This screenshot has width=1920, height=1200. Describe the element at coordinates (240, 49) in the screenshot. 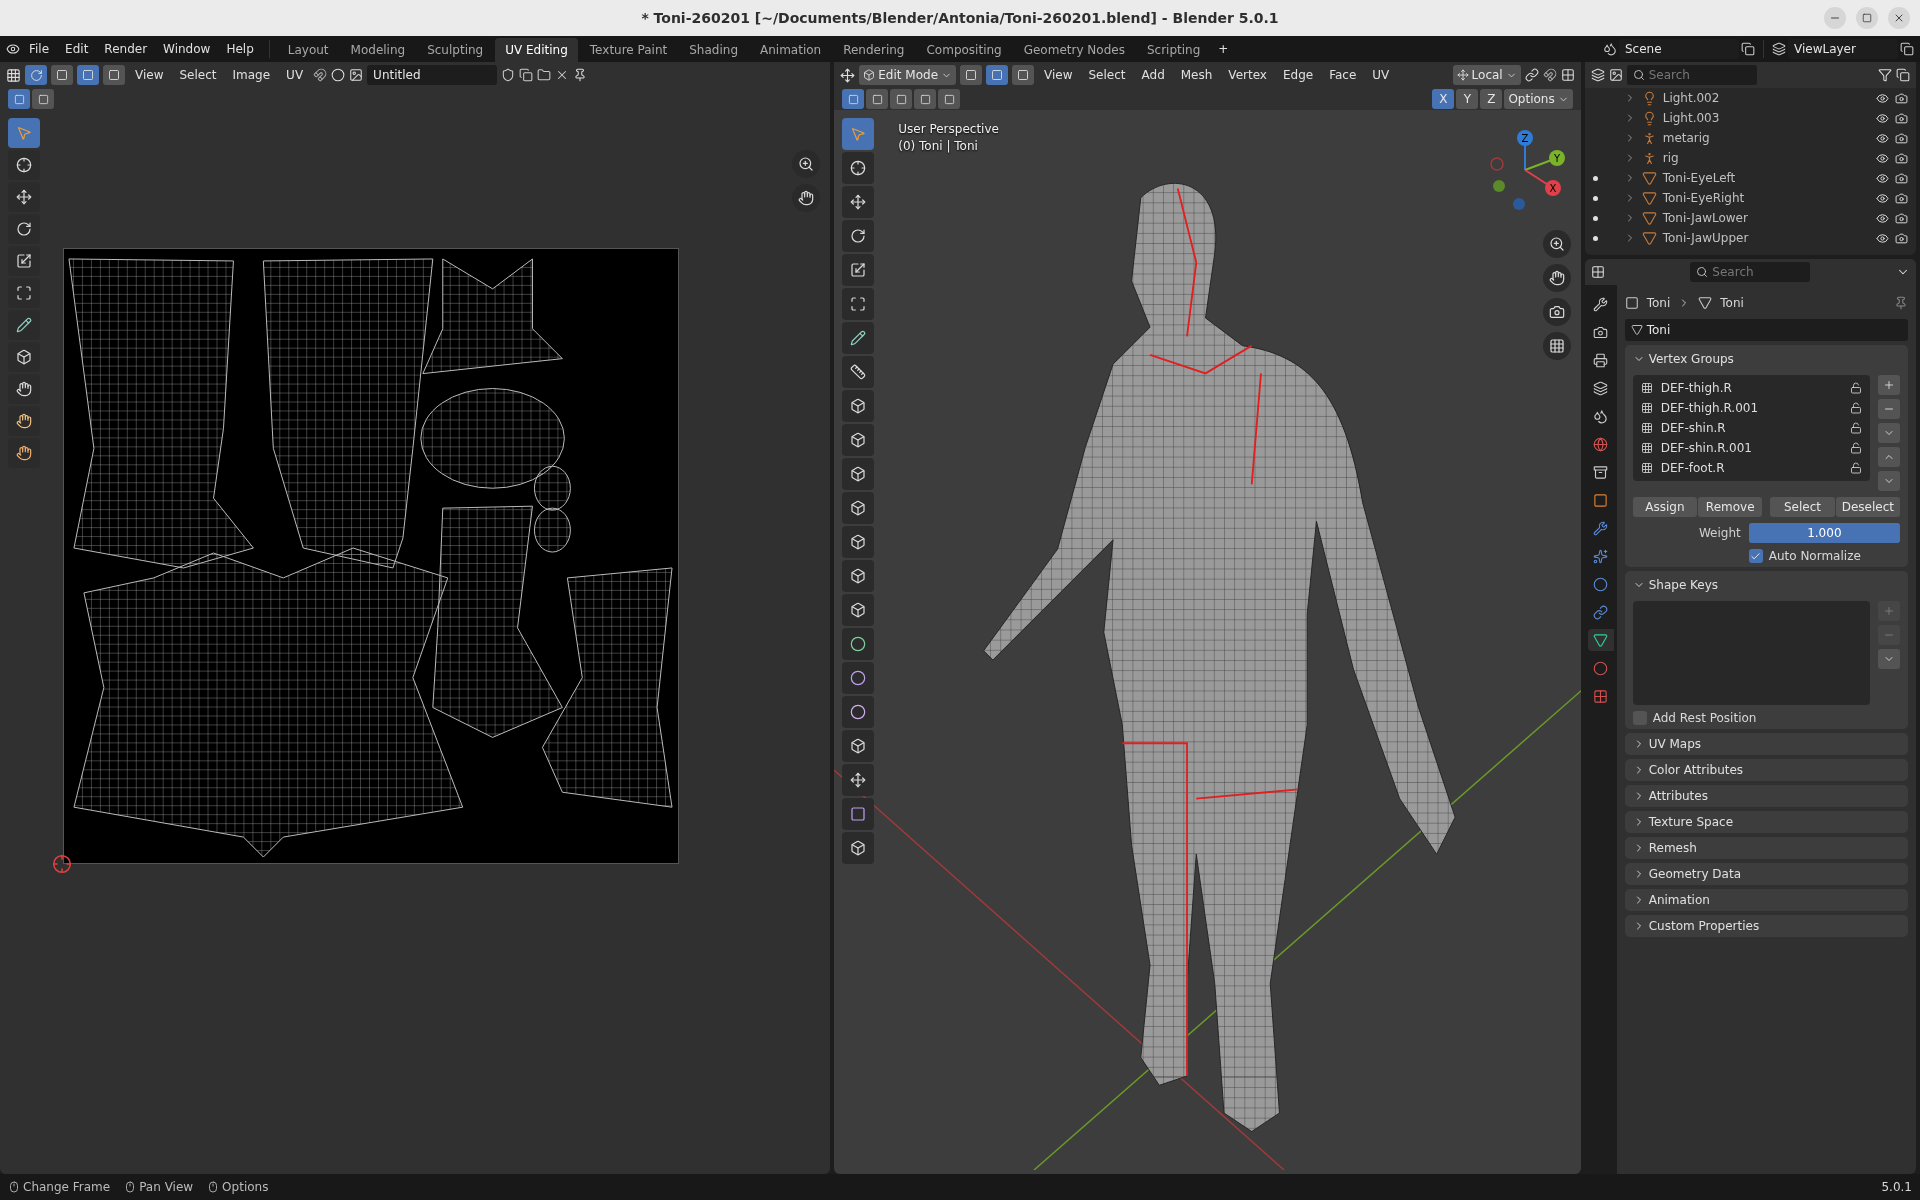

I see `menu-item: Help` at that location.